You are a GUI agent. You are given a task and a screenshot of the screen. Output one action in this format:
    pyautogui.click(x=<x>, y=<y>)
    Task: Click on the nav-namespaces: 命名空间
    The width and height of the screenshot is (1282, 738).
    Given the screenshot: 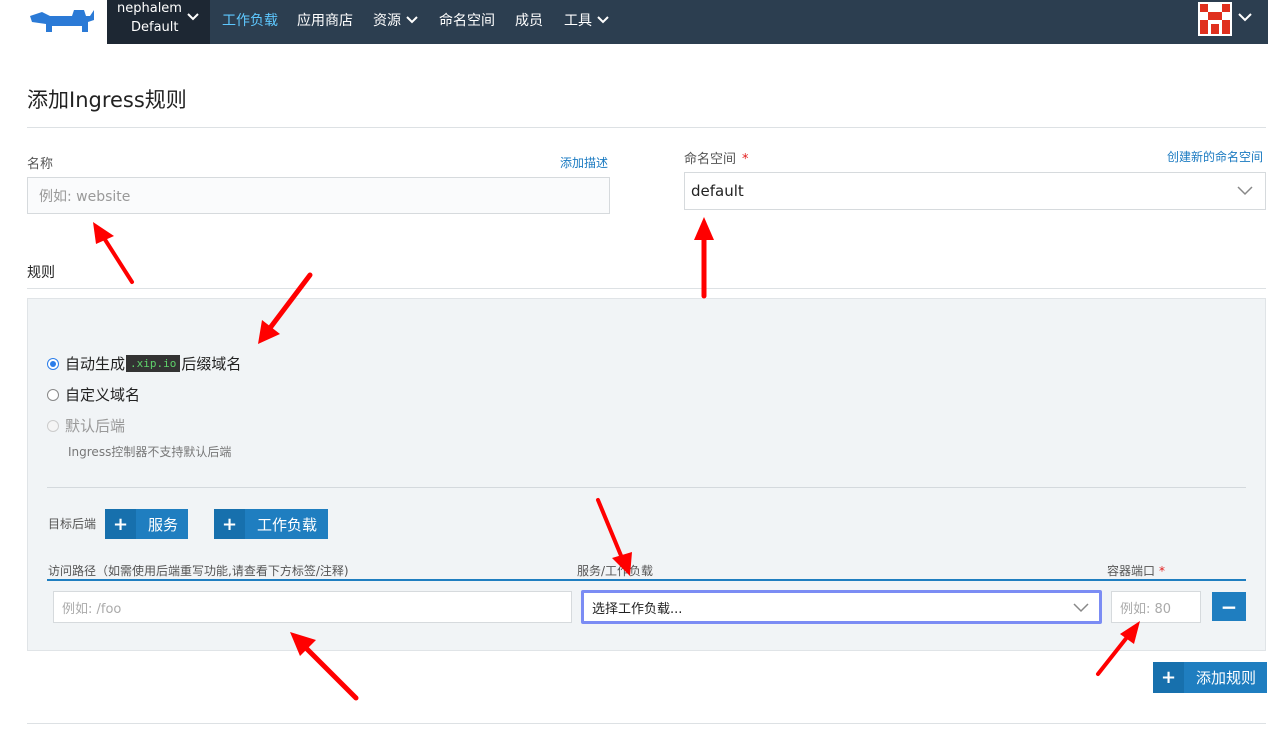 What is the action you would take?
    pyautogui.click(x=467, y=20)
    